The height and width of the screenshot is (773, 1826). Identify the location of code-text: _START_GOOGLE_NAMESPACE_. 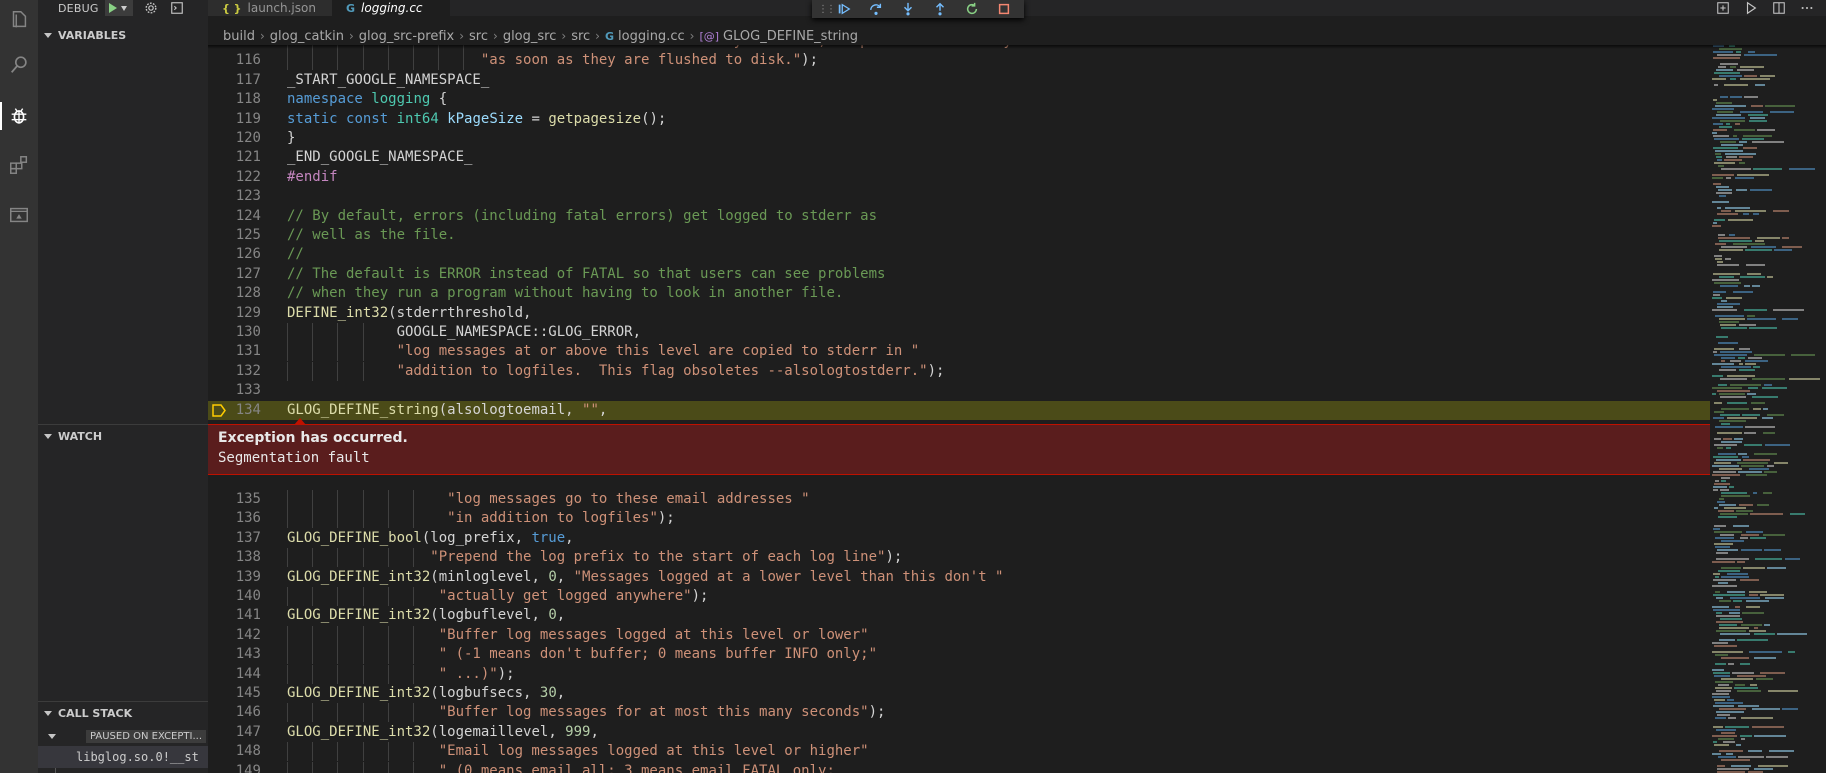
(388, 80).